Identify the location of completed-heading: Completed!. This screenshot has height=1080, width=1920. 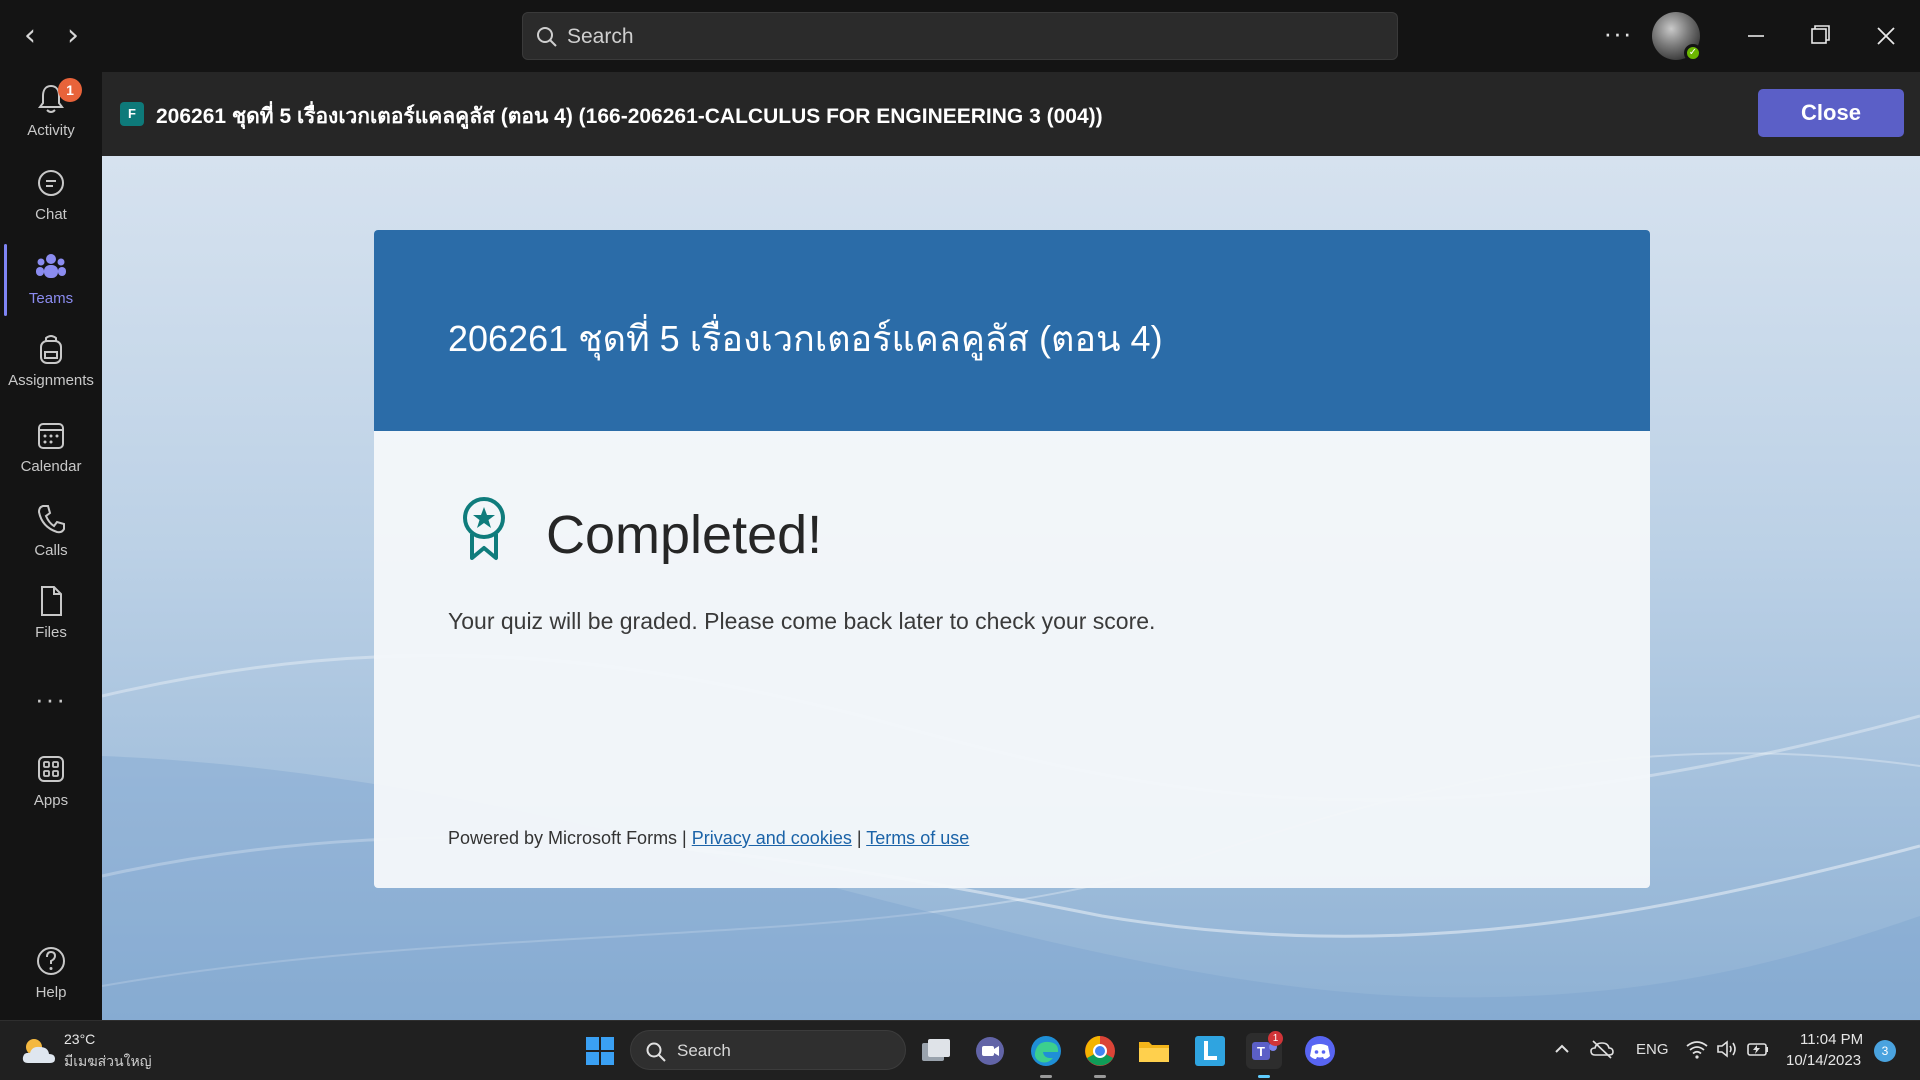
(684, 535).